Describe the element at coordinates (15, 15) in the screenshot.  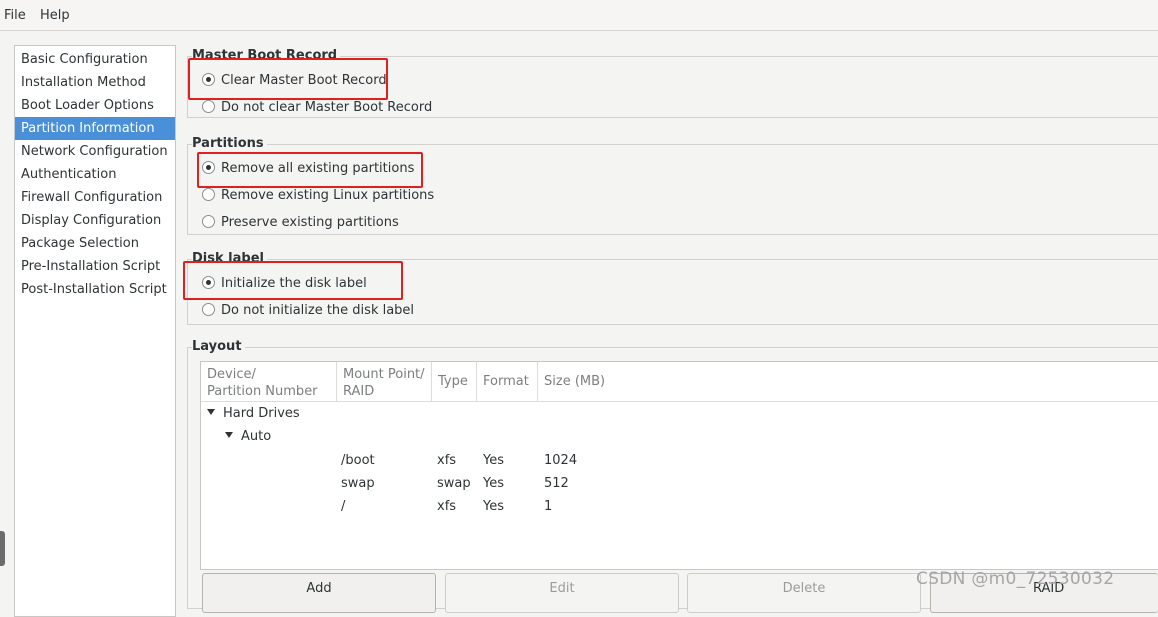
I see `menu-file: File` at that location.